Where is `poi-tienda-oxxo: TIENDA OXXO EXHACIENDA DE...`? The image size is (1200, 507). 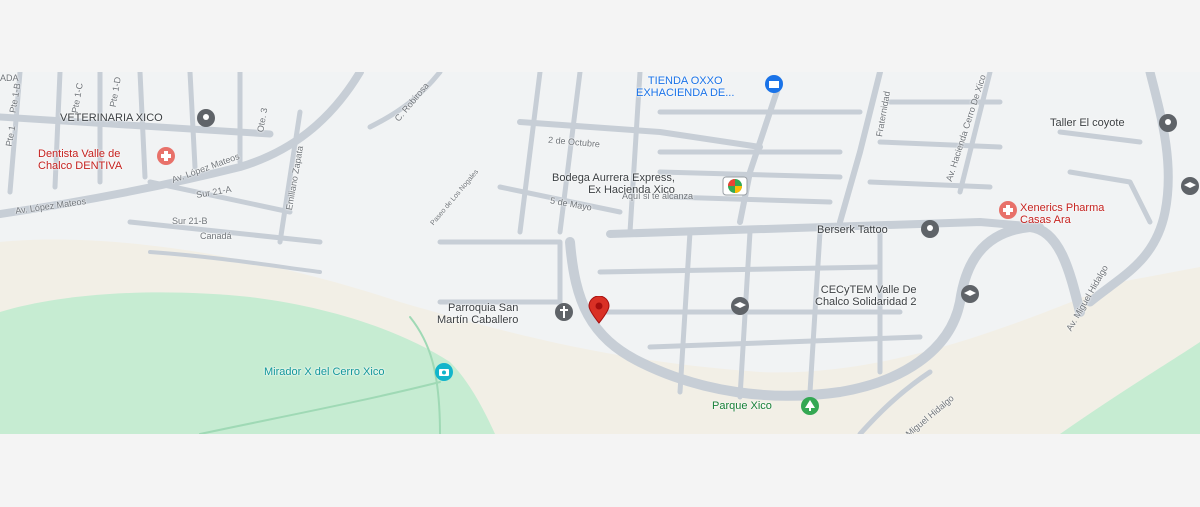 poi-tienda-oxxo: TIENDA OXXO EXHACIENDA DE... is located at coordinates (685, 87).